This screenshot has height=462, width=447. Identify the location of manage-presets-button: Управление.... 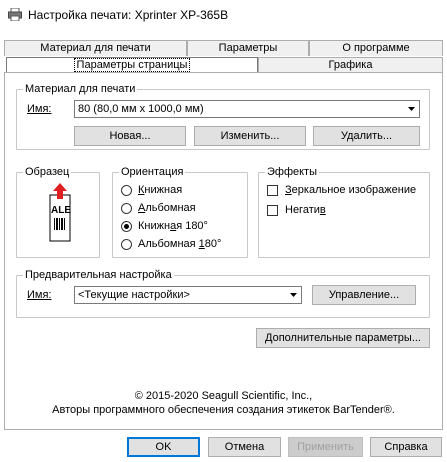
(364, 295).